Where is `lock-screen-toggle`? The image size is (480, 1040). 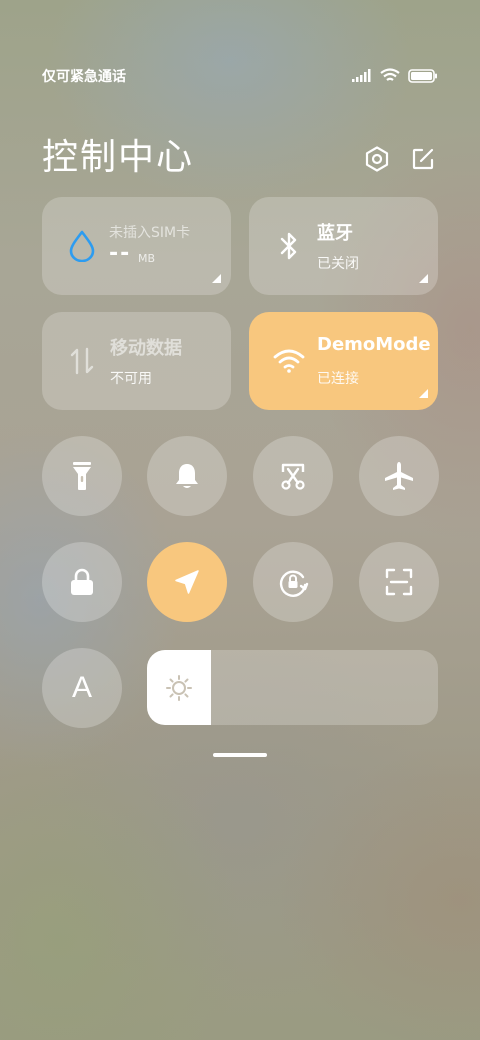
lock-screen-toggle is located at coordinates (82, 582).